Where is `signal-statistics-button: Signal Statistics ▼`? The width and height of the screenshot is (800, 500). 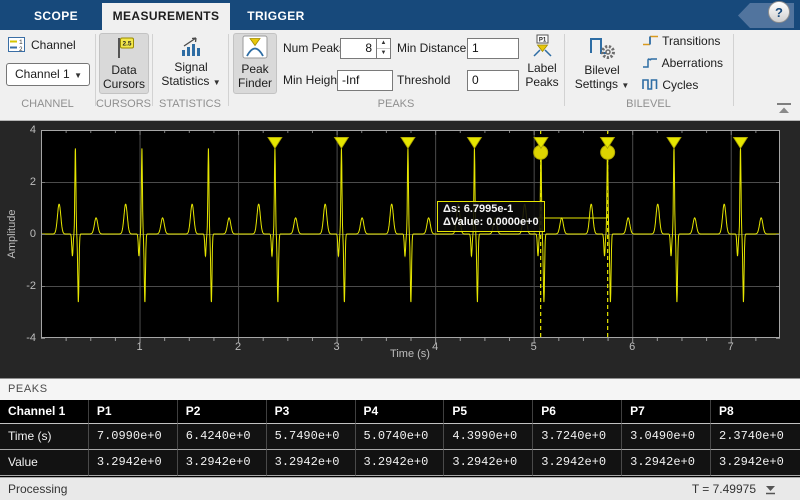 signal-statistics-button: Signal Statistics ▼ is located at coordinates (191, 63).